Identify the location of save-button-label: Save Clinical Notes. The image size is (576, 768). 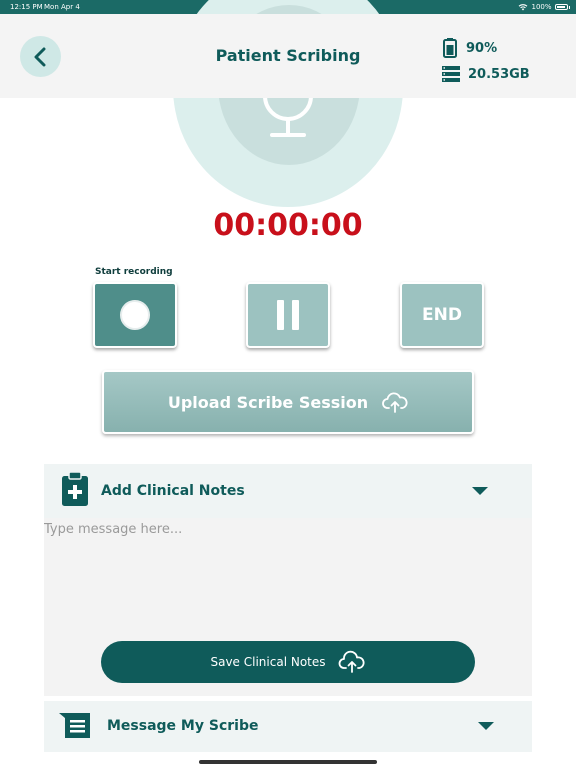
(268, 662).